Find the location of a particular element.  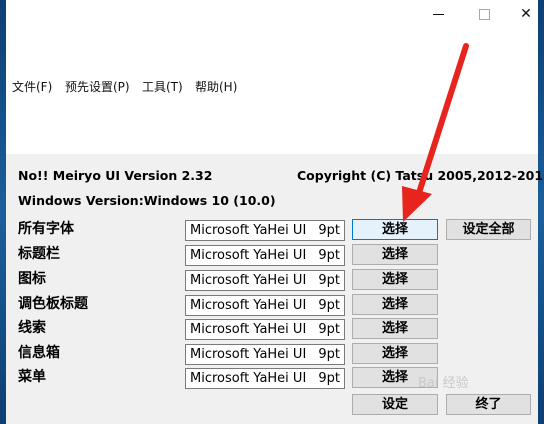

set-all-button: 设定全部 is located at coordinates (488, 229).